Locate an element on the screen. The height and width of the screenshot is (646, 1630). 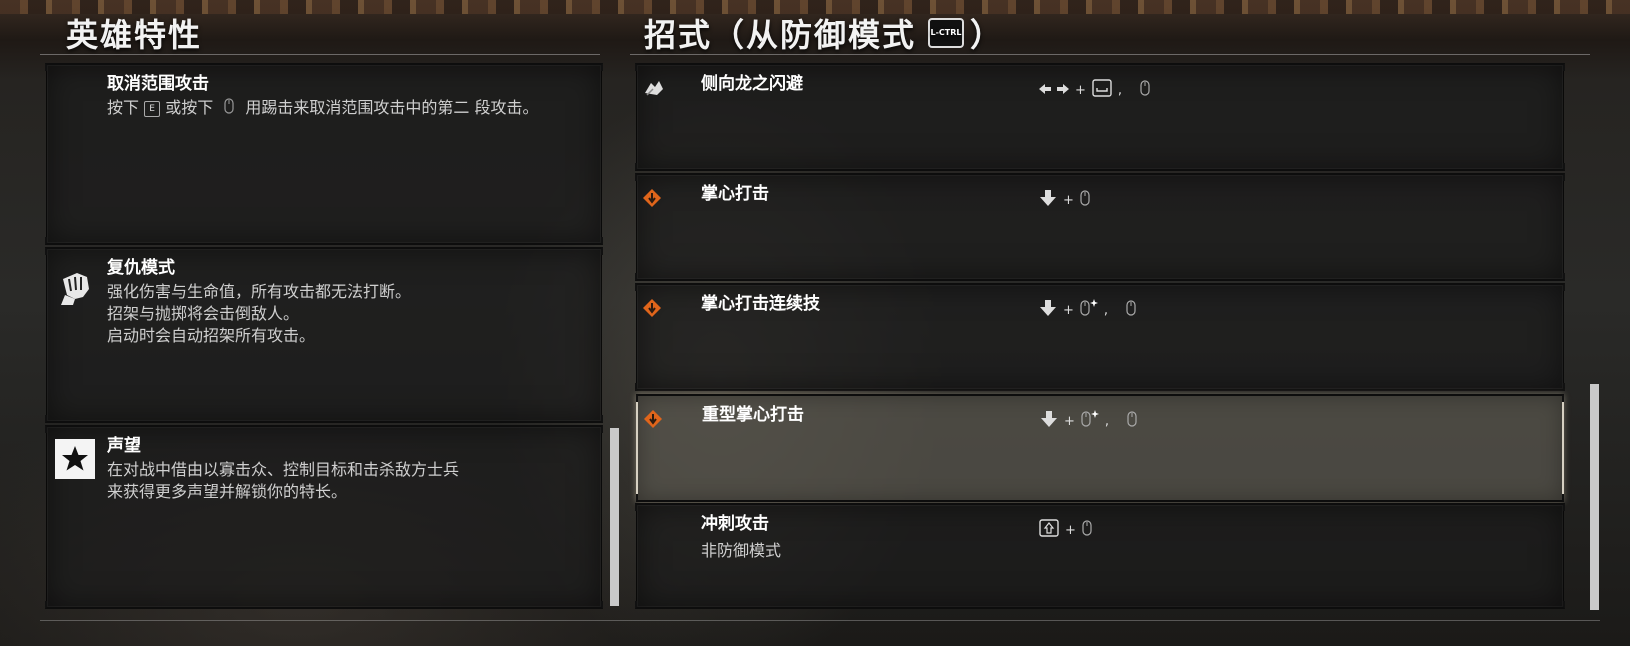
move-card: 掌心打击 + is located at coordinates (1100, 227).